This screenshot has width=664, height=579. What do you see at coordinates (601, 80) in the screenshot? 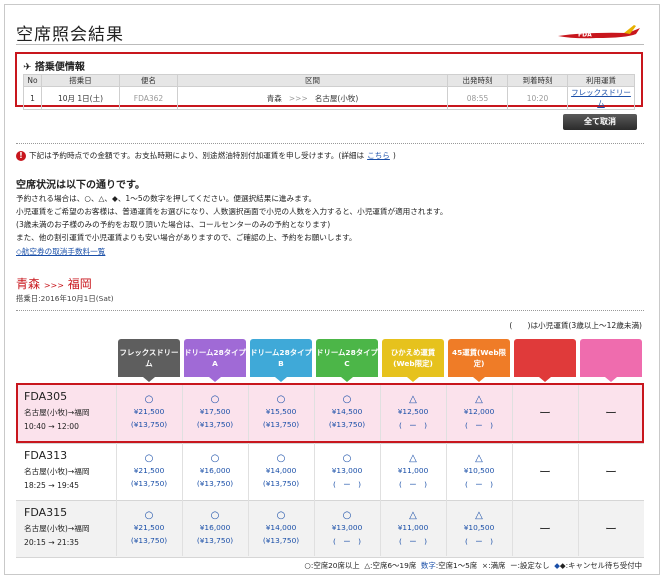
I see `col-fare: 利用運賃` at bounding box center [601, 80].